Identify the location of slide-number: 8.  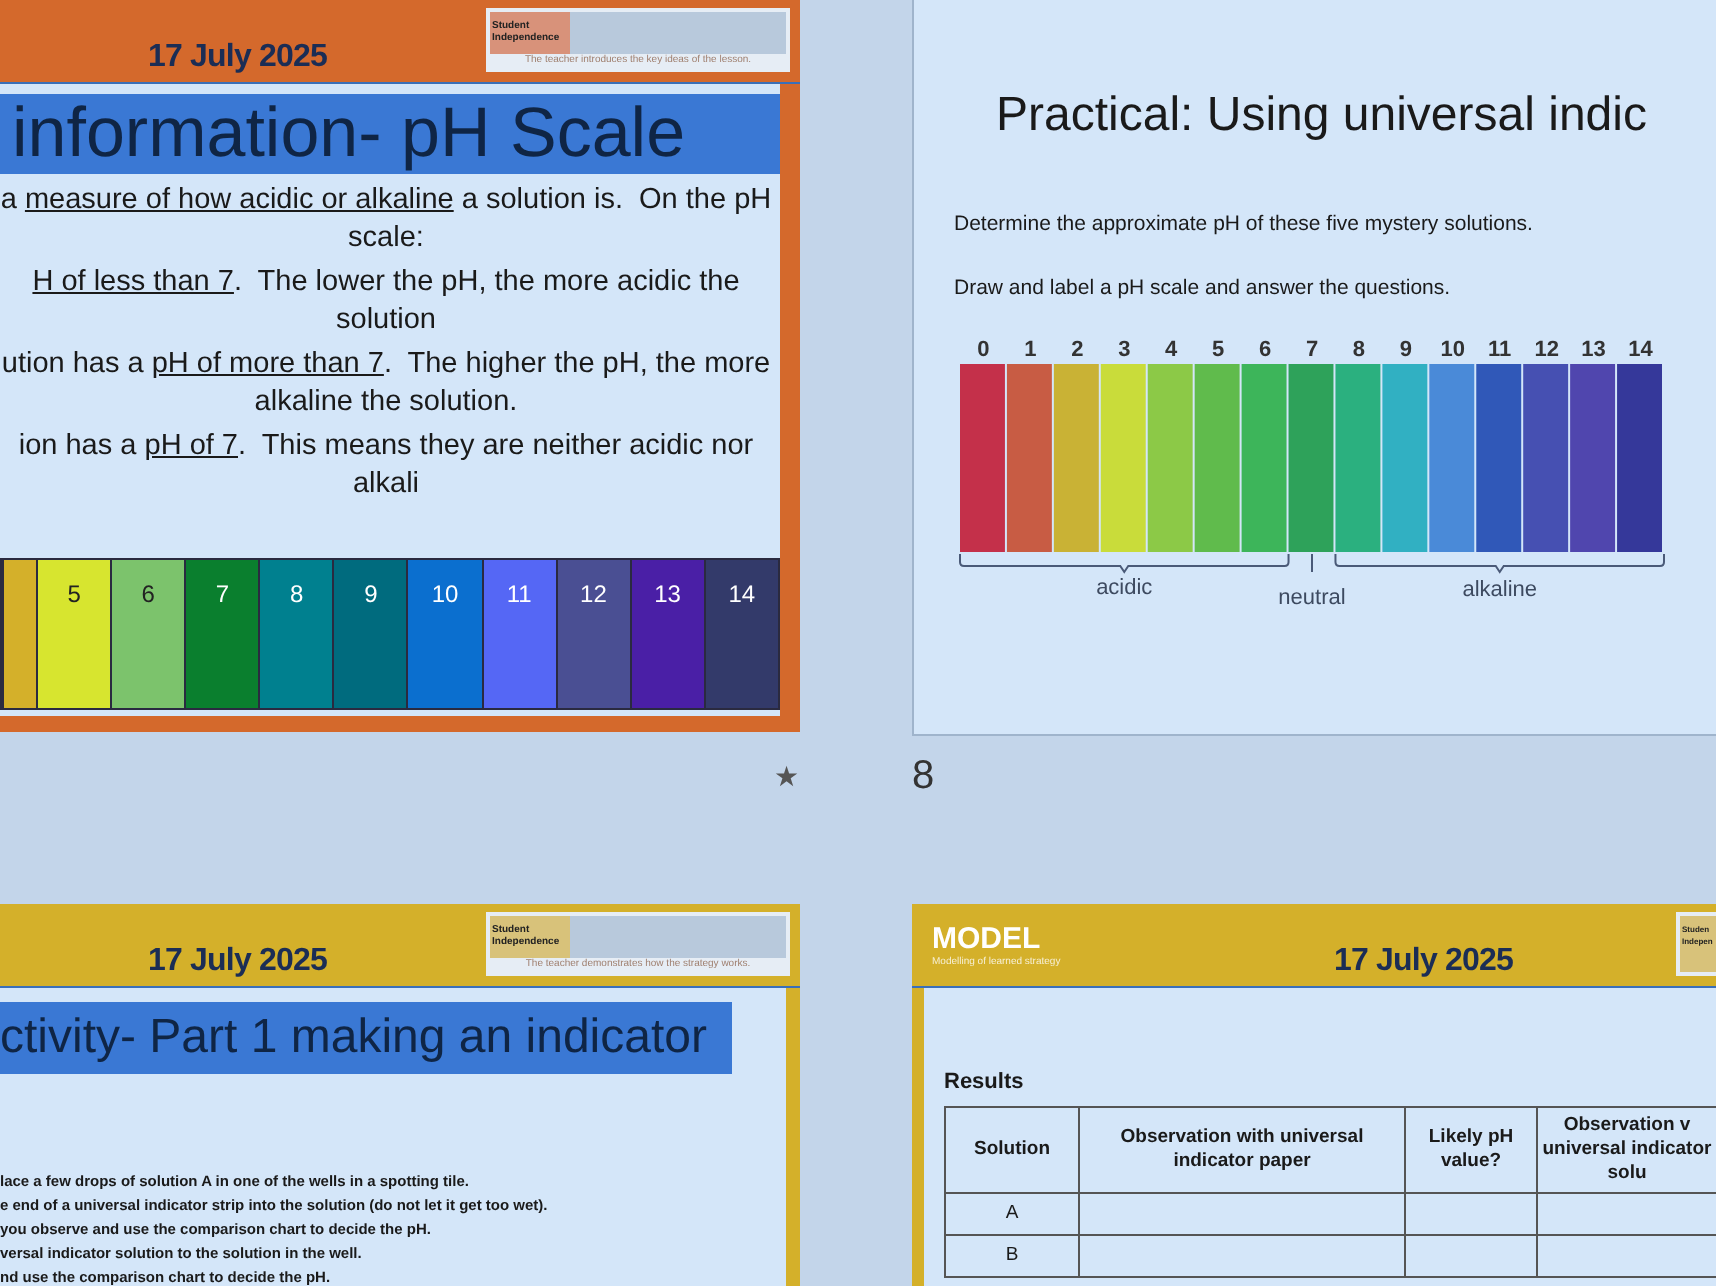
(923, 776).